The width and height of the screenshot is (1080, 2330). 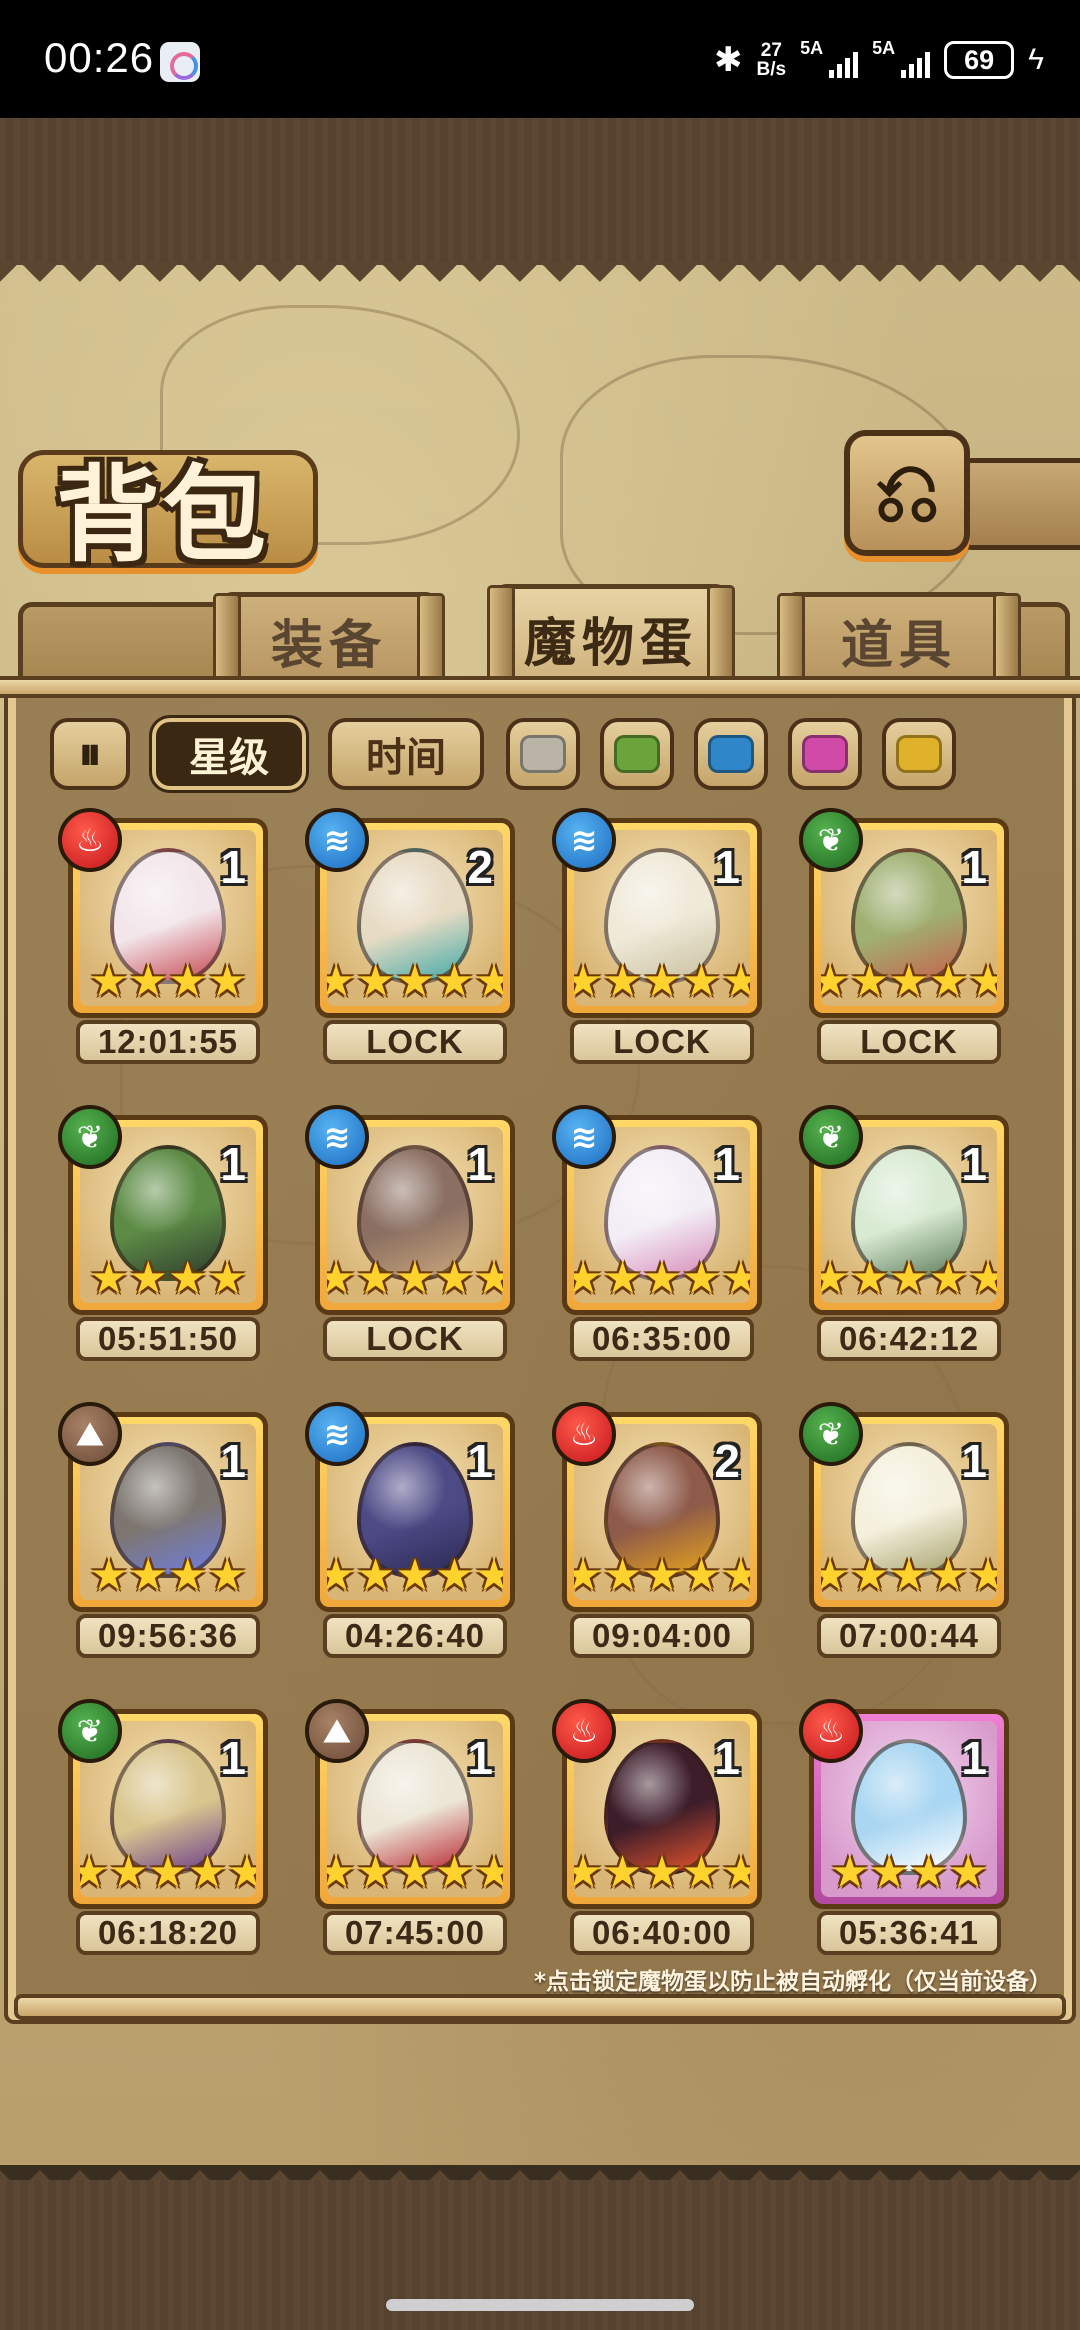 What do you see at coordinates (904, 1532) in the screenshot?
I see `egg-card: 1 ★ ★ ★ ★ ★ ❦ 07:00:44` at bounding box center [904, 1532].